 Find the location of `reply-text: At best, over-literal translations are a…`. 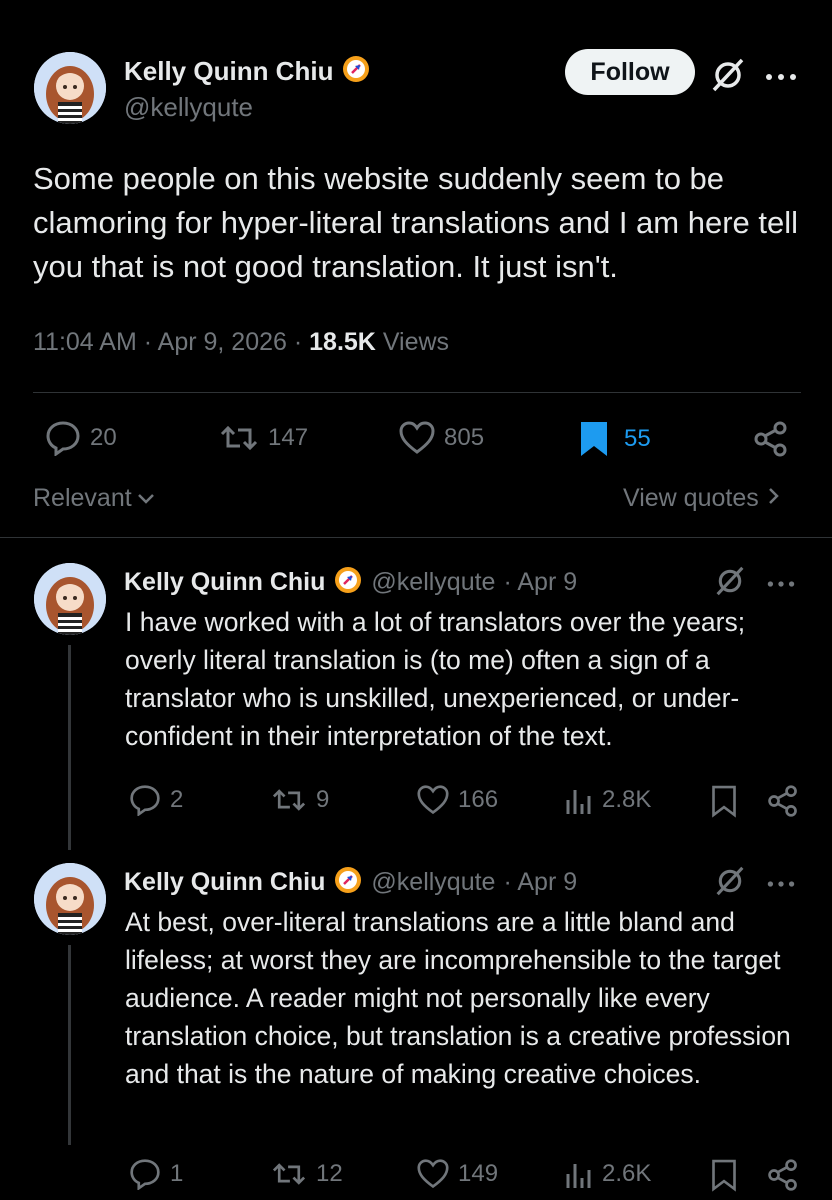

reply-text: At best, over-literal translations are a… is located at coordinates (458, 998).